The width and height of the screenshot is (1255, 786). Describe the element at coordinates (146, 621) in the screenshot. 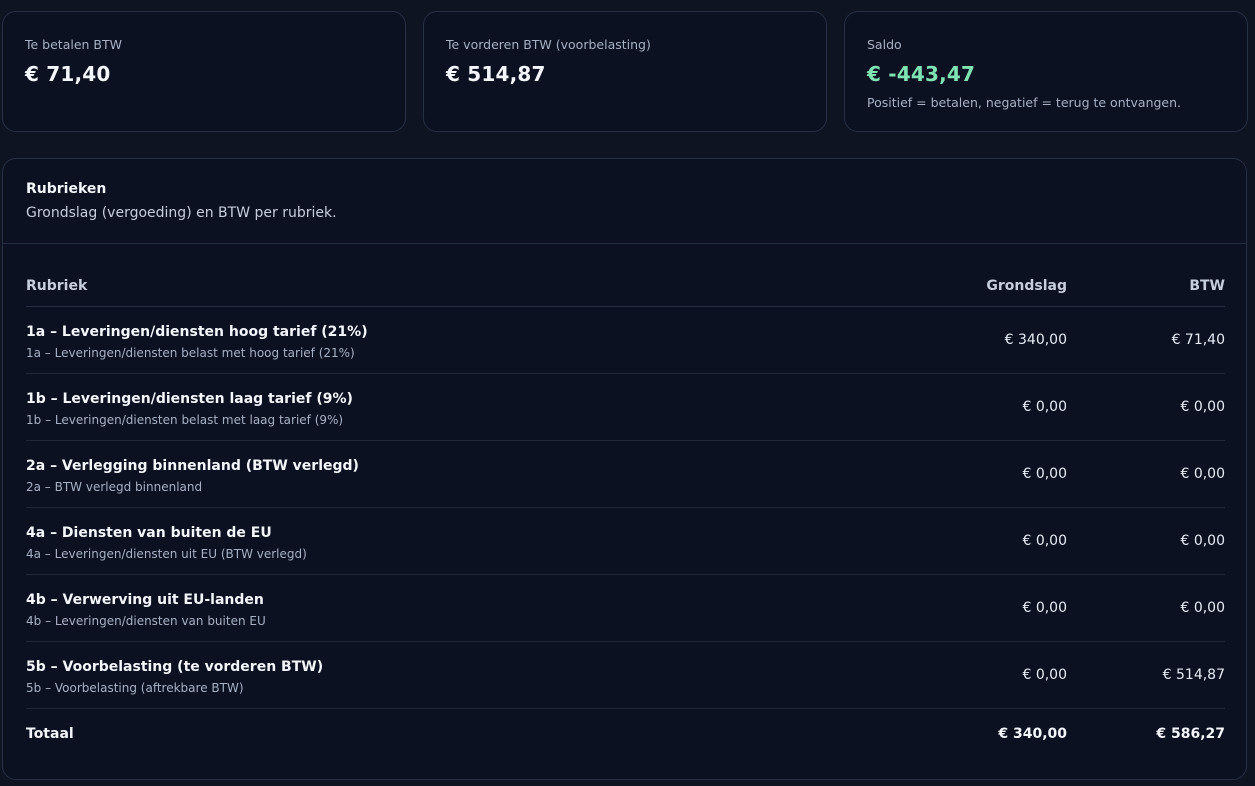

I see `rubriek-description: 4b – Leveringen/diensten van buiten EU` at that location.